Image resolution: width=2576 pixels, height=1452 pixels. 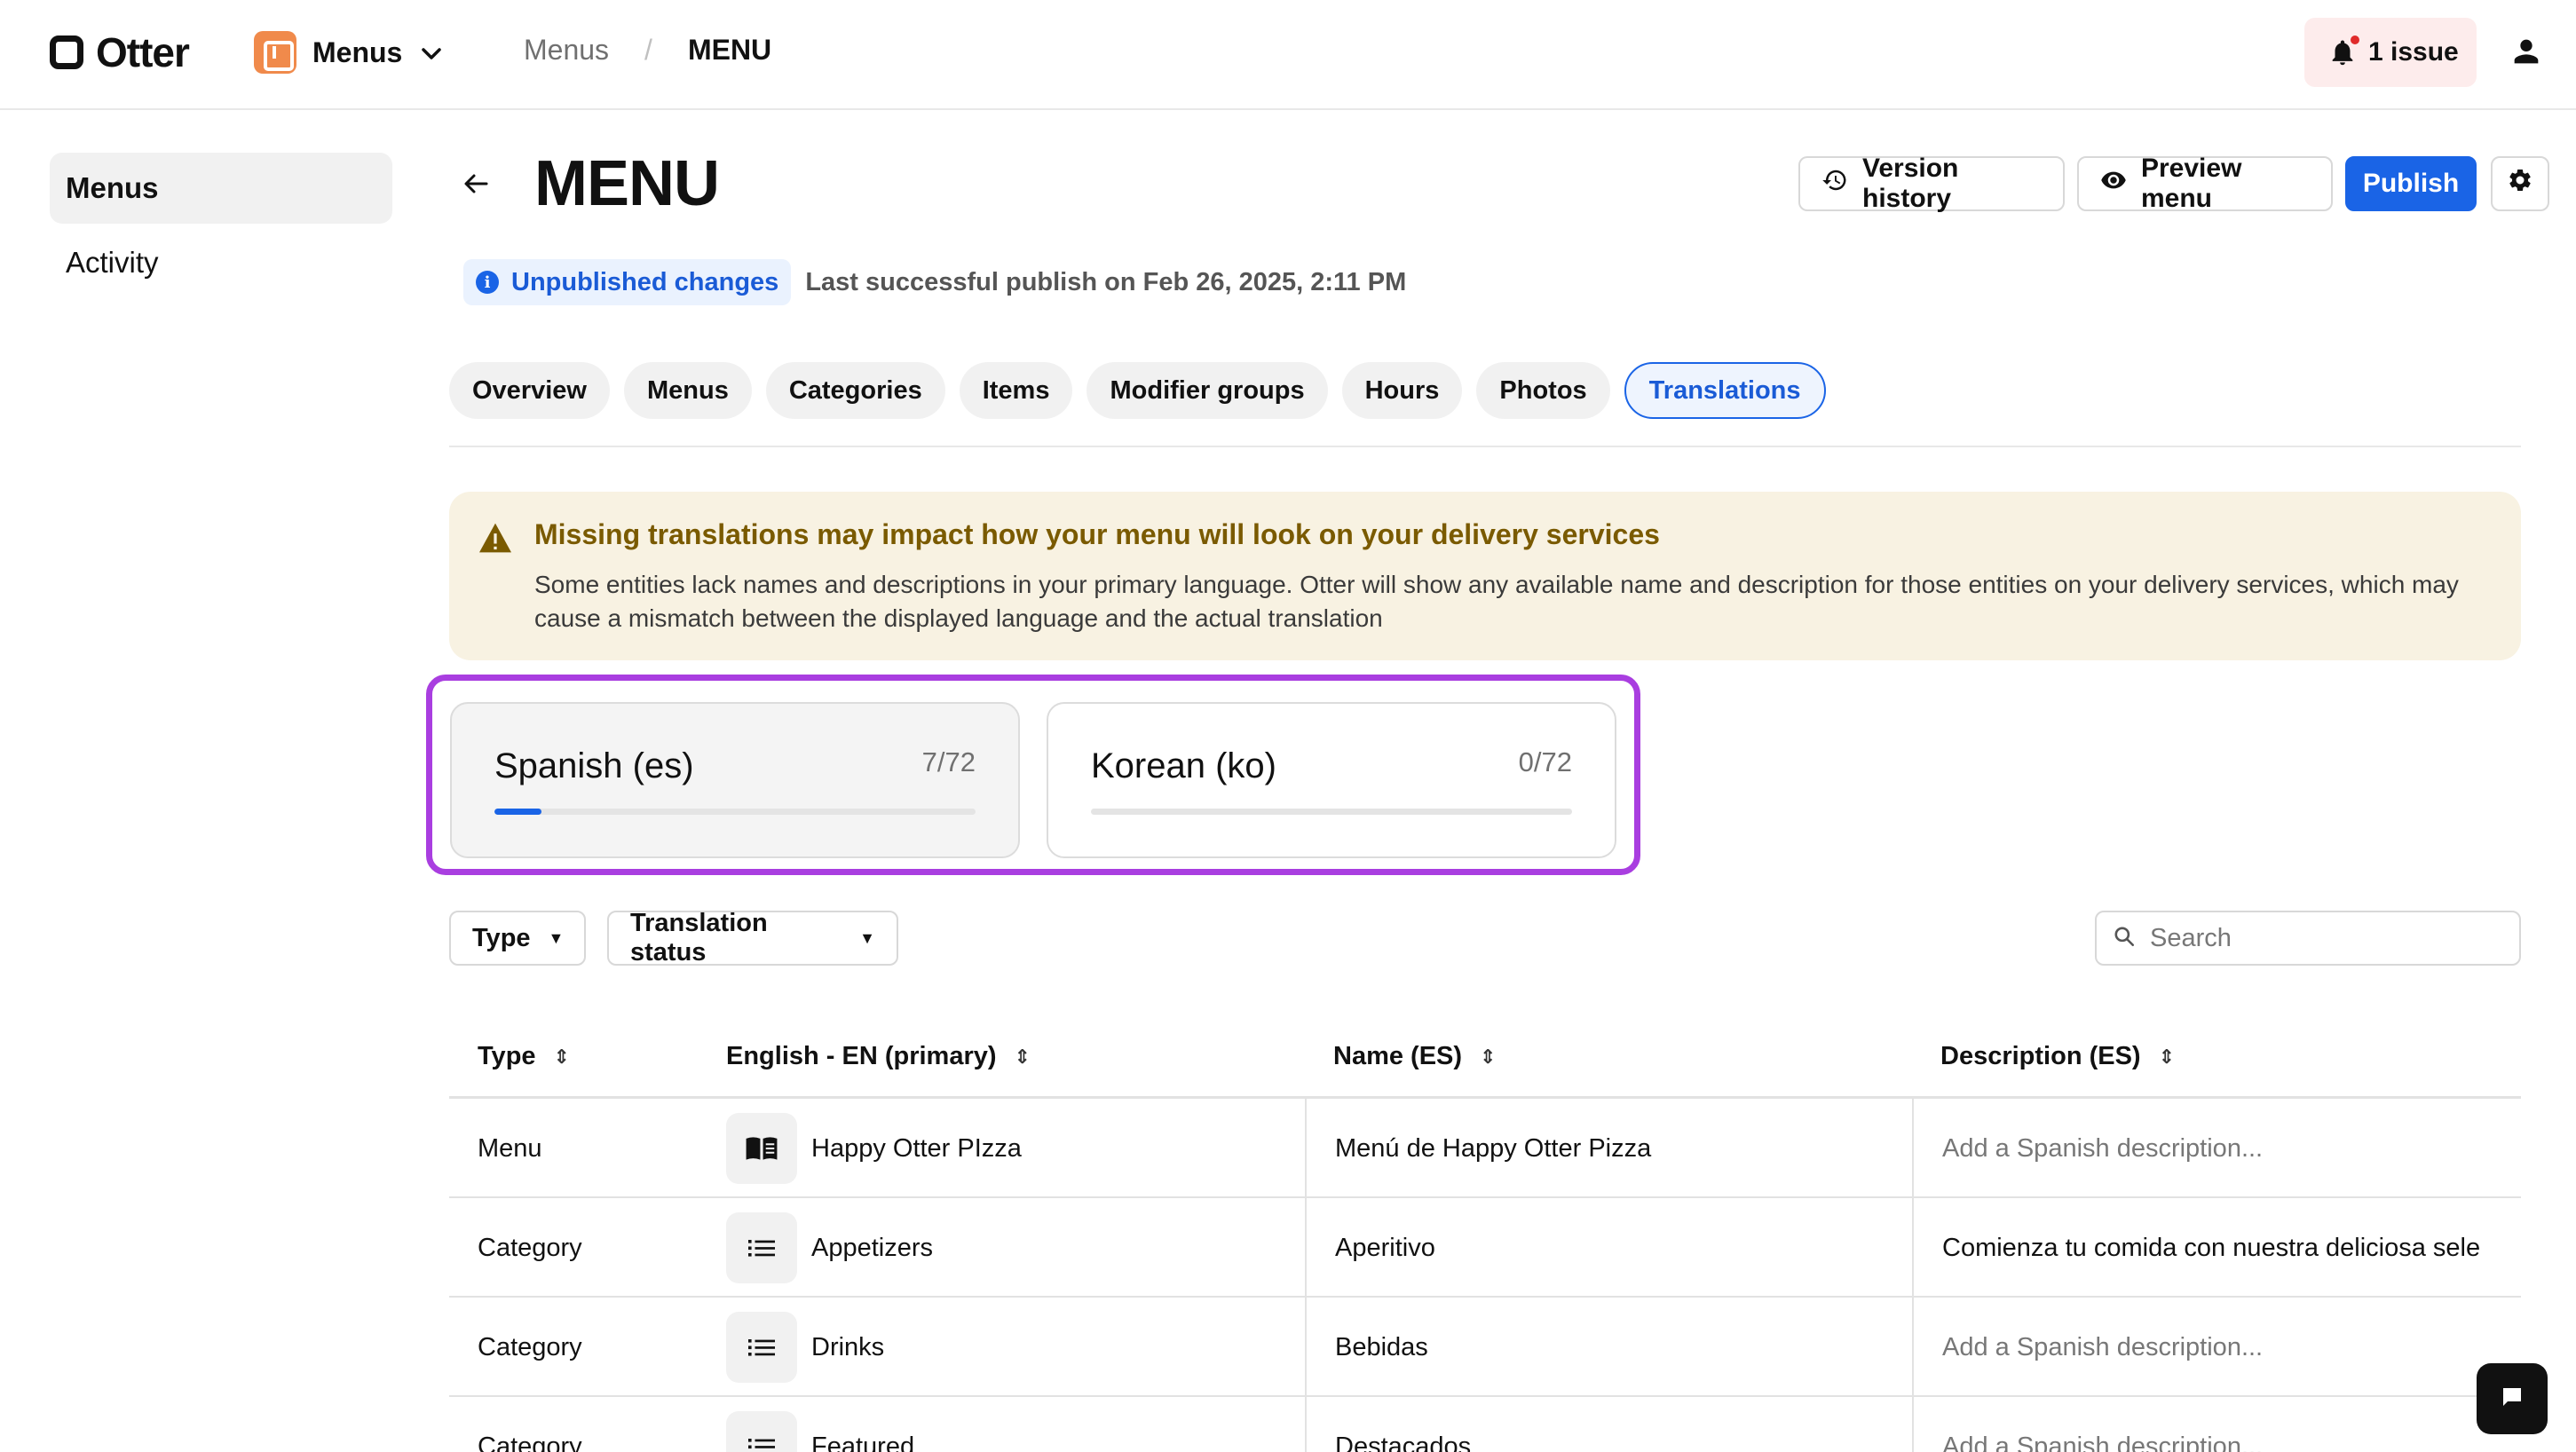 I want to click on language-card-korean: Korean (ko) 0/72, so click(x=1331, y=780).